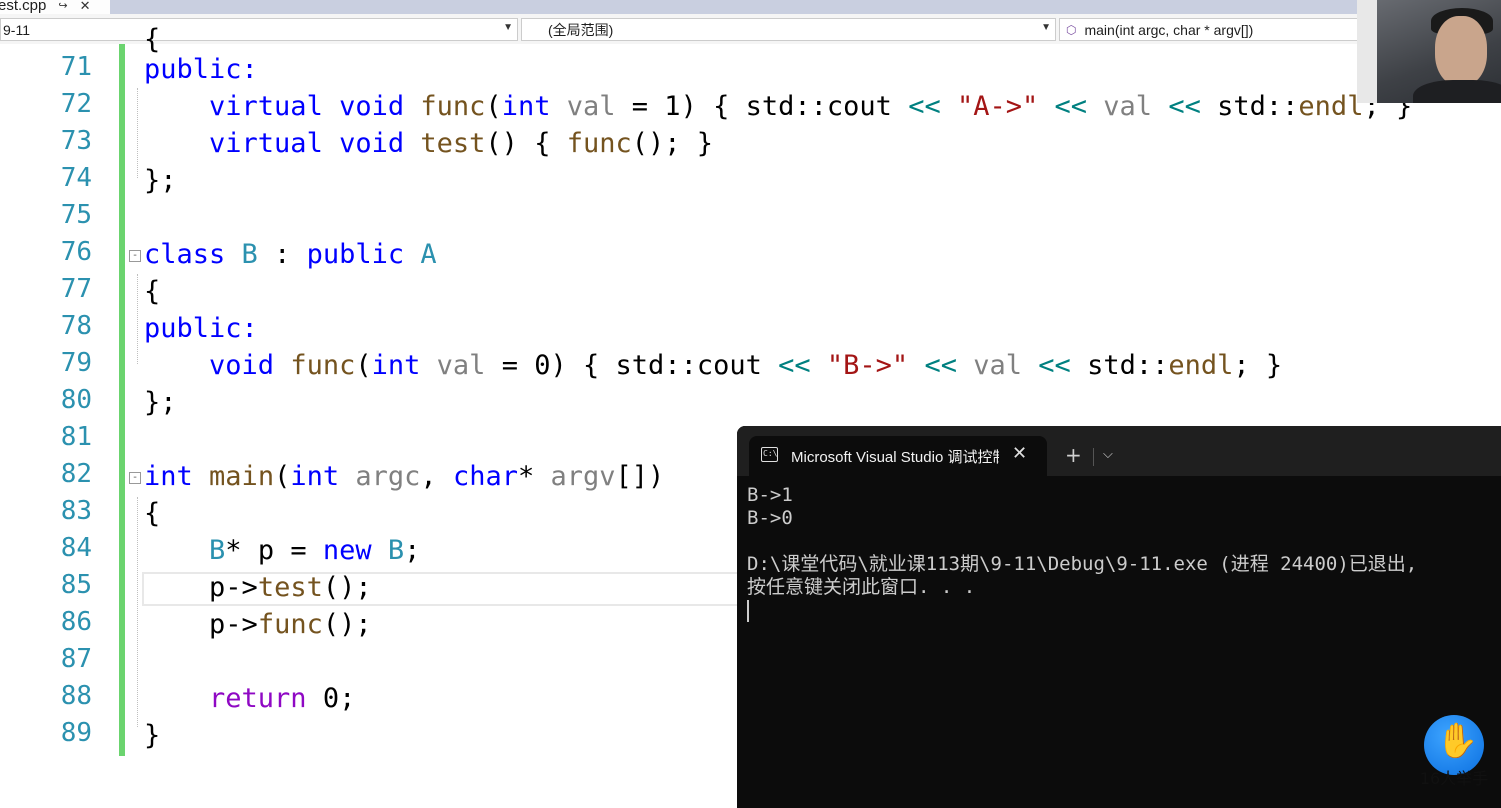  What do you see at coordinates (1093, 457) in the screenshot?
I see `titlebar-separator` at bounding box center [1093, 457].